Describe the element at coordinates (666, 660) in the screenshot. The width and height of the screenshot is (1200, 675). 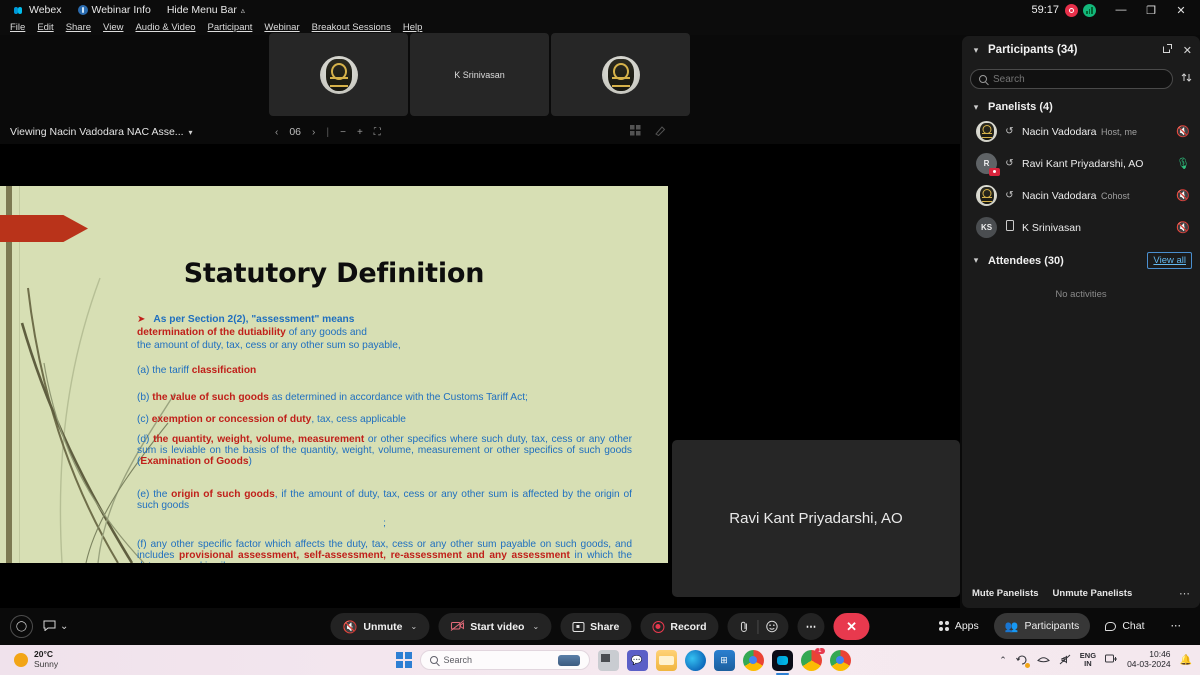
I see `file-explorer-icon` at that location.